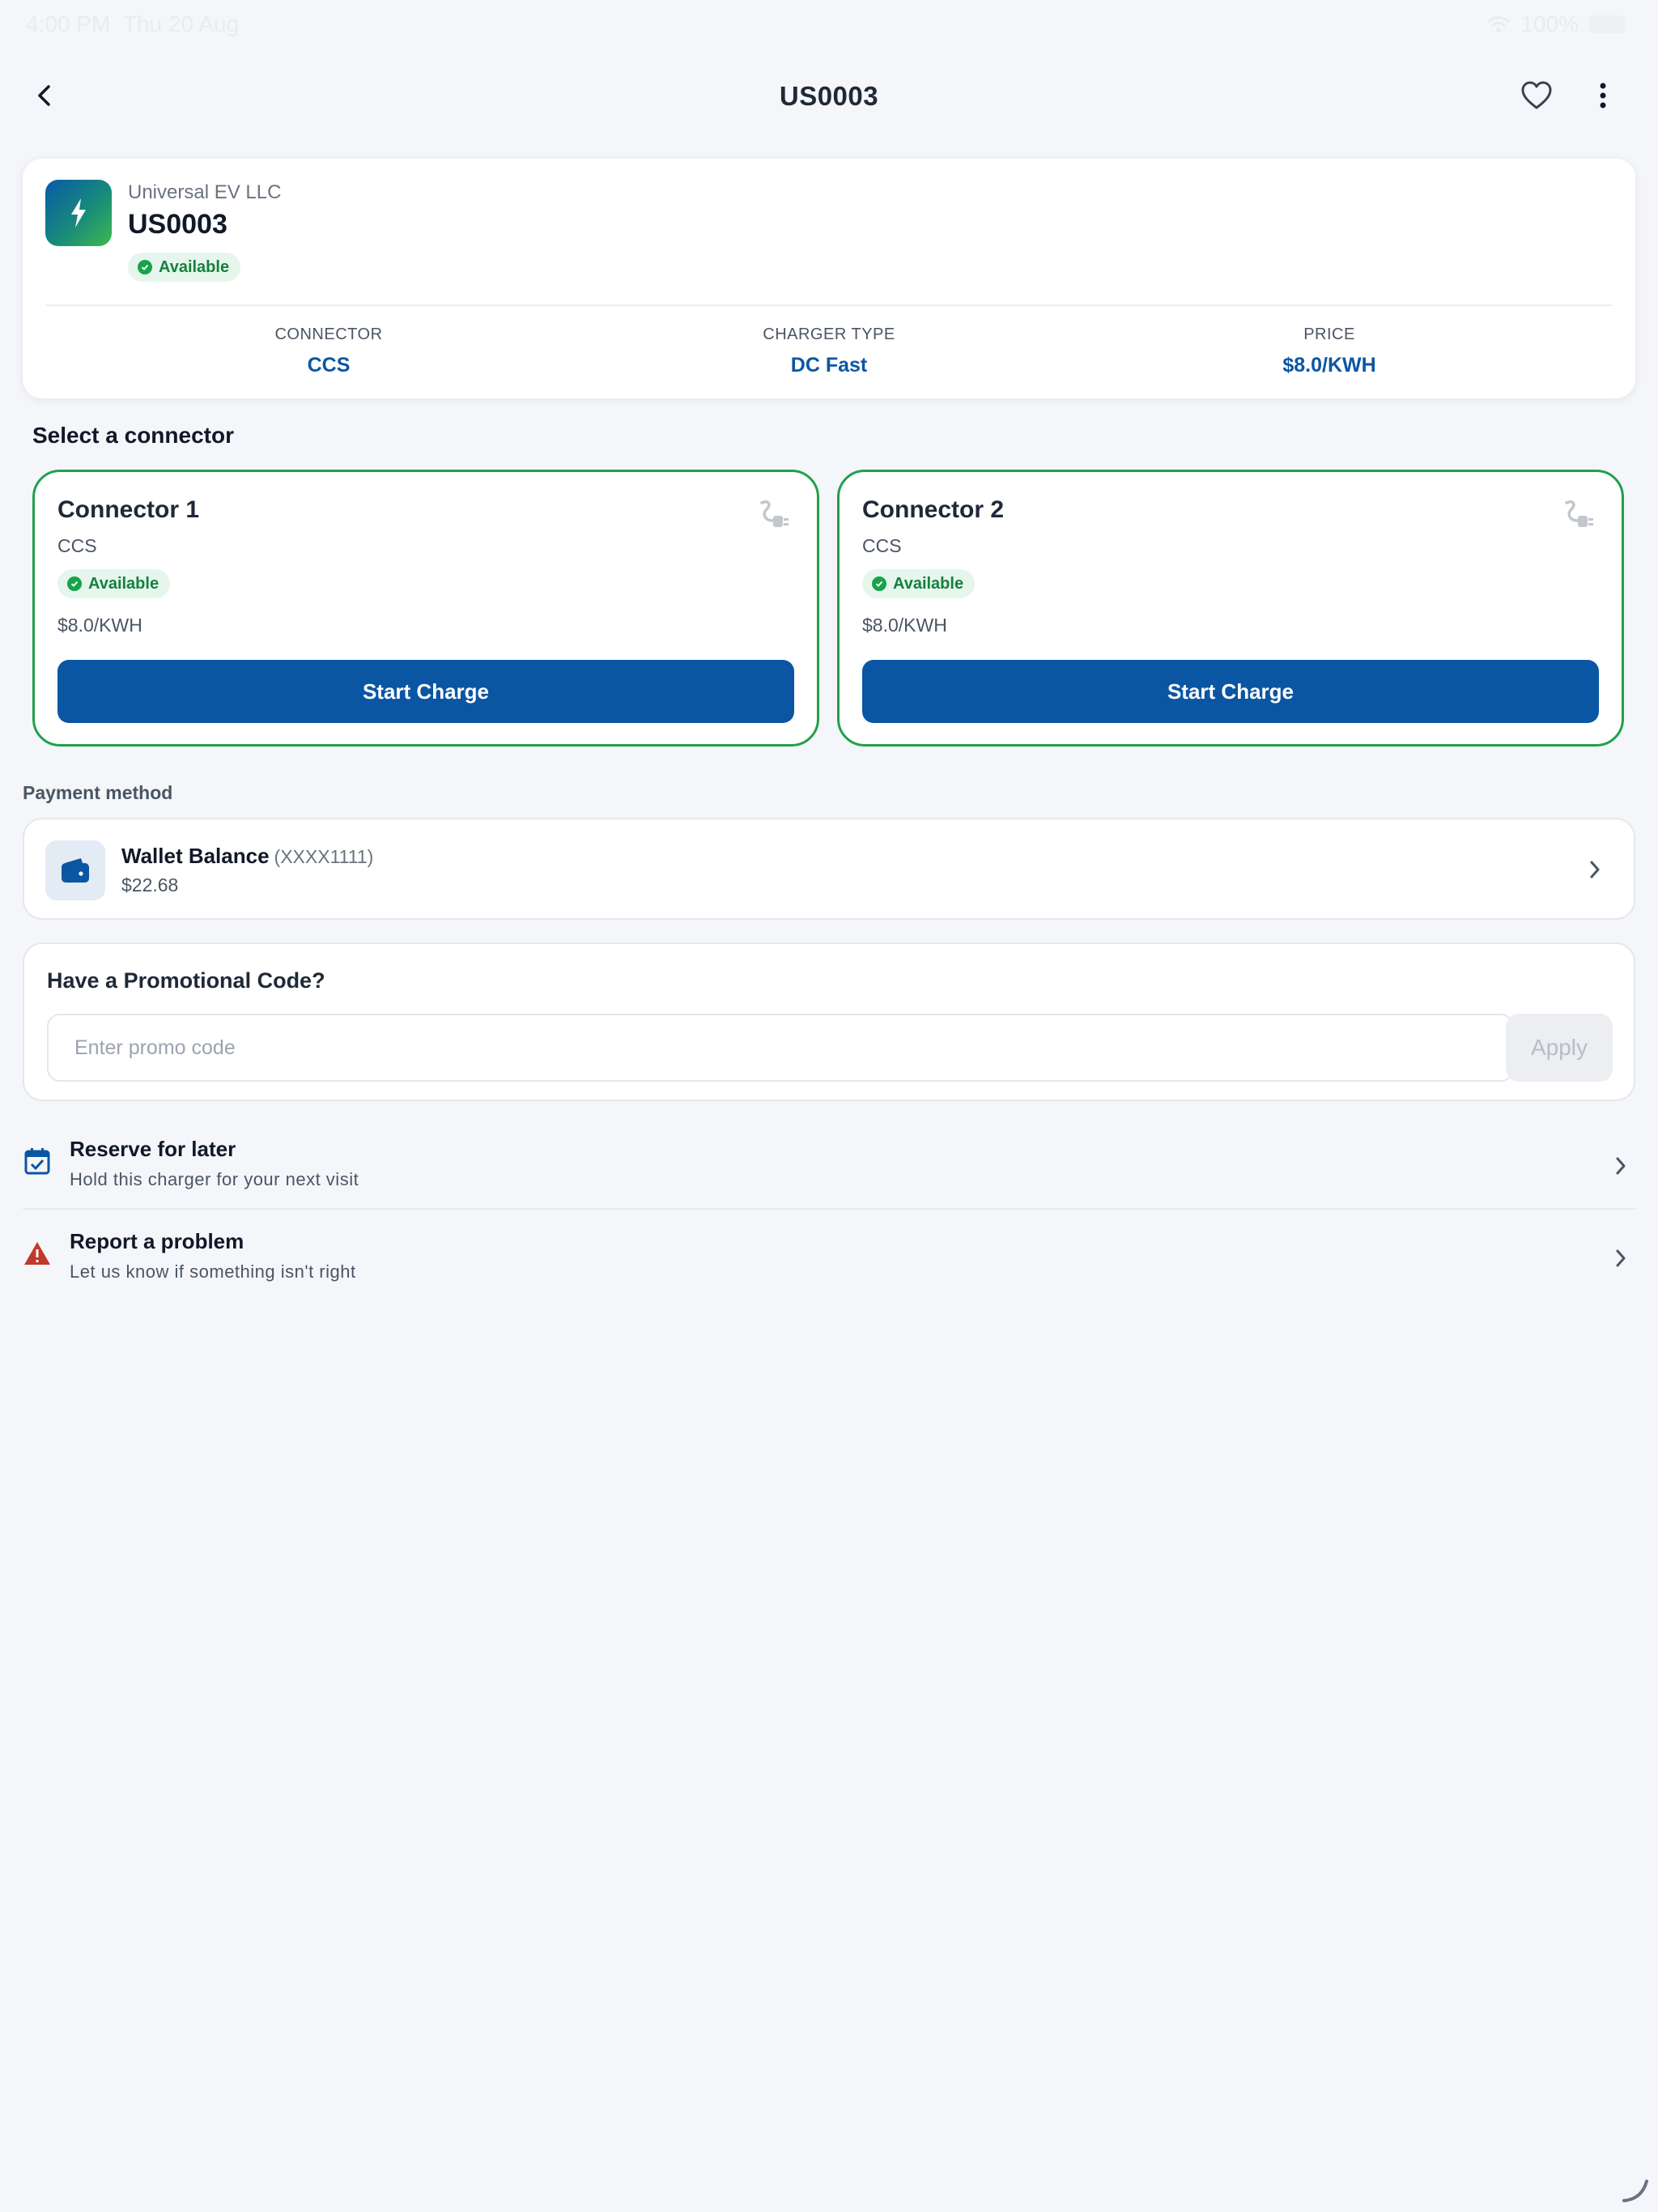 This screenshot has width=1658, height=2212. Describe the element at coordinates (829, 334) in the screenshot. I see `stat-label: CHARGER TYPE` at that location.